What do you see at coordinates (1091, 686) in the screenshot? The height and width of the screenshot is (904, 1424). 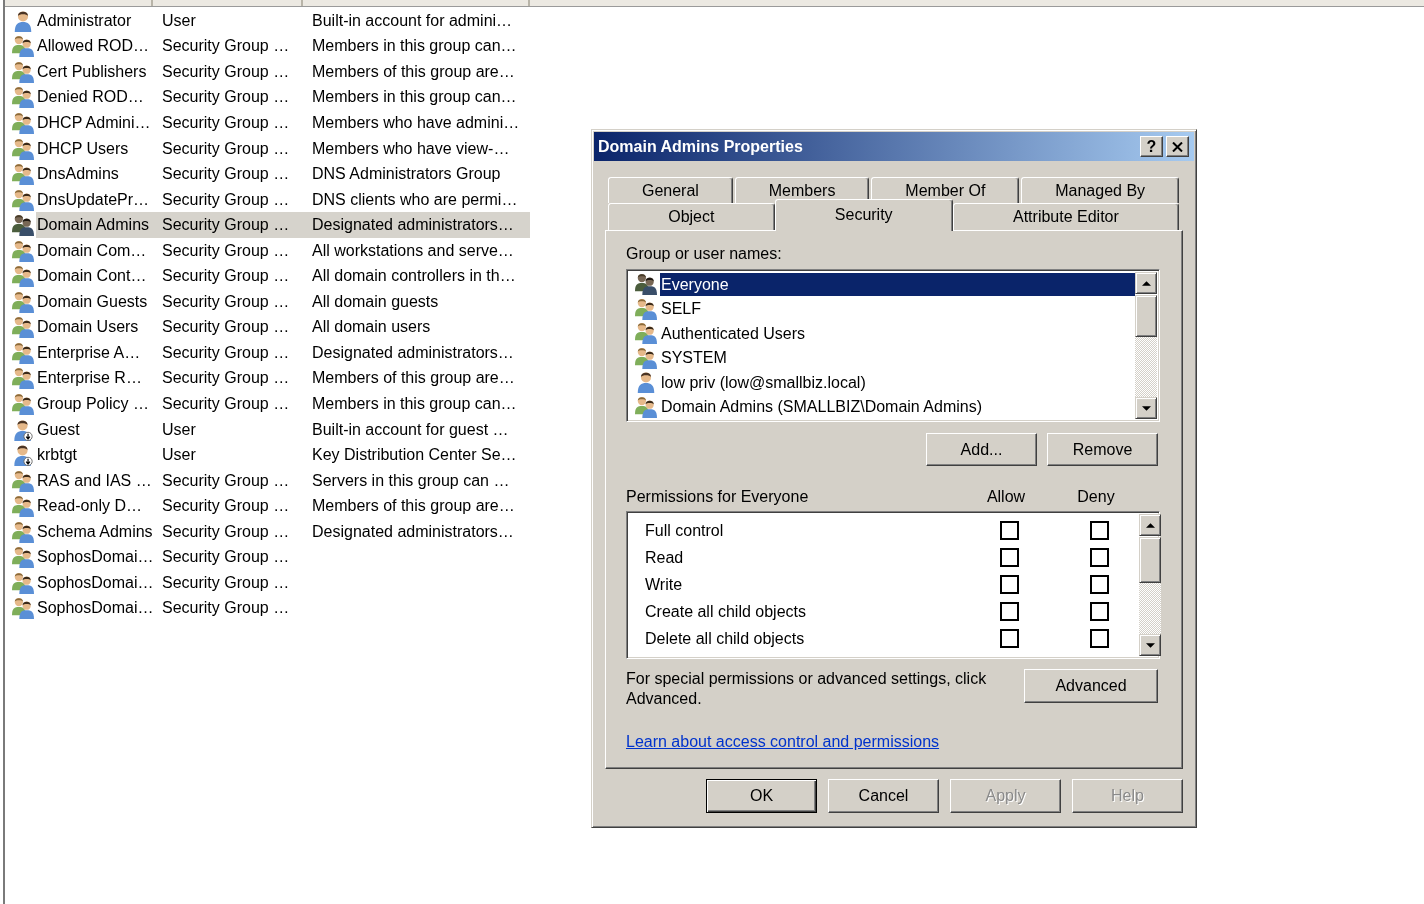 I see `advanced-button: Advanced` at bounding box center [1091, 686].